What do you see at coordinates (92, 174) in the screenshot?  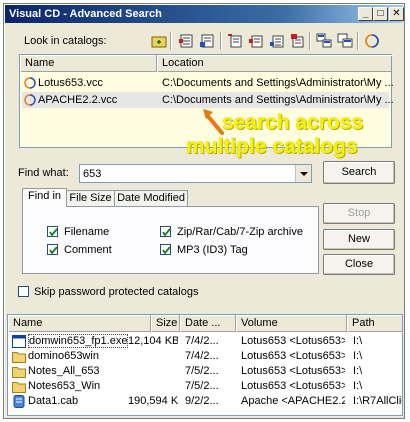 I see `find-what-value: 653` at bounding box center [92, 174].